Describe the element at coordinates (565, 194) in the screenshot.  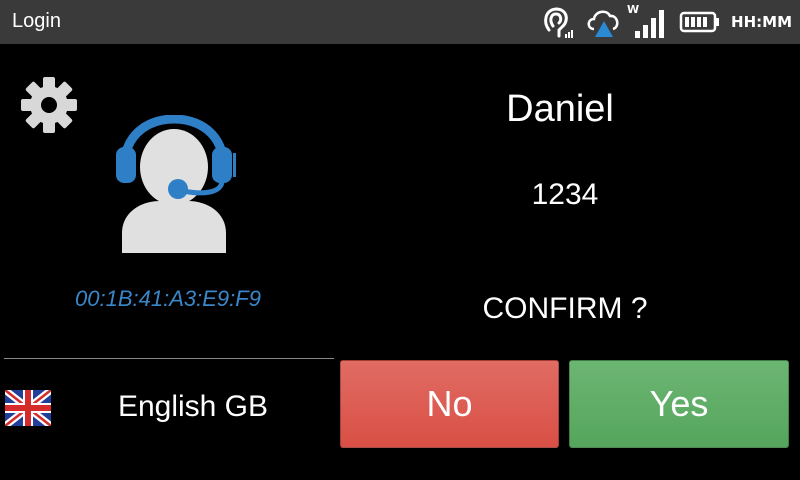
I see `user-code: 1234` at that location.